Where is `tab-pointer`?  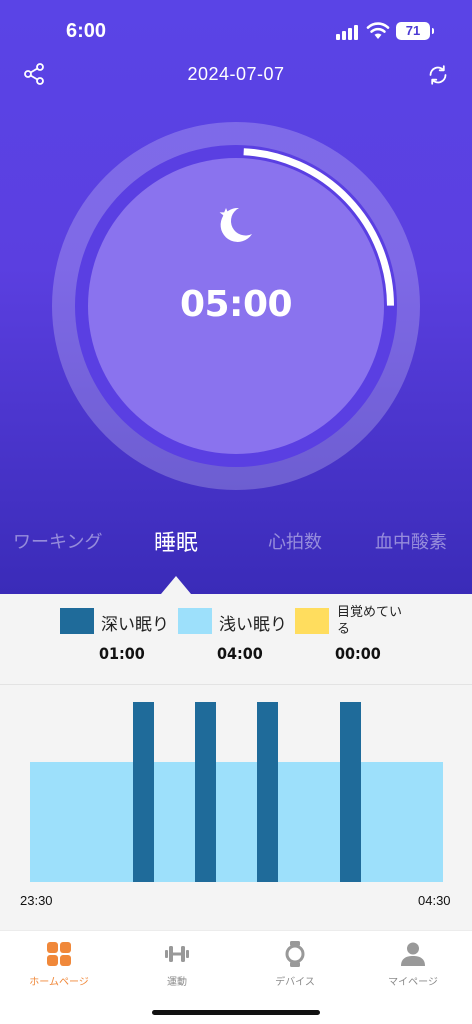 tab-pointer is located at coordinates (176, 585).